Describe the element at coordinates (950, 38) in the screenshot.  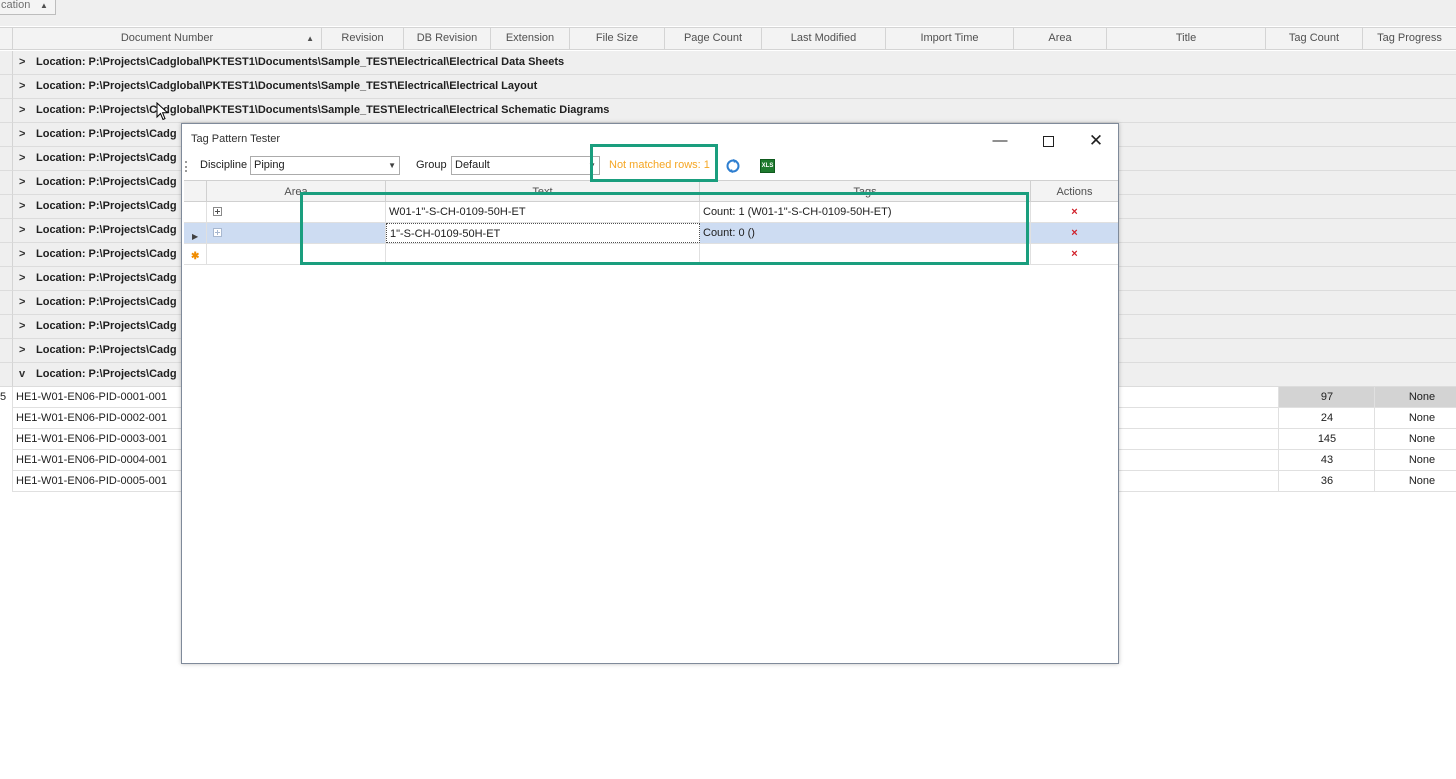
I see `column-header-import-time: Import Time` at that location.